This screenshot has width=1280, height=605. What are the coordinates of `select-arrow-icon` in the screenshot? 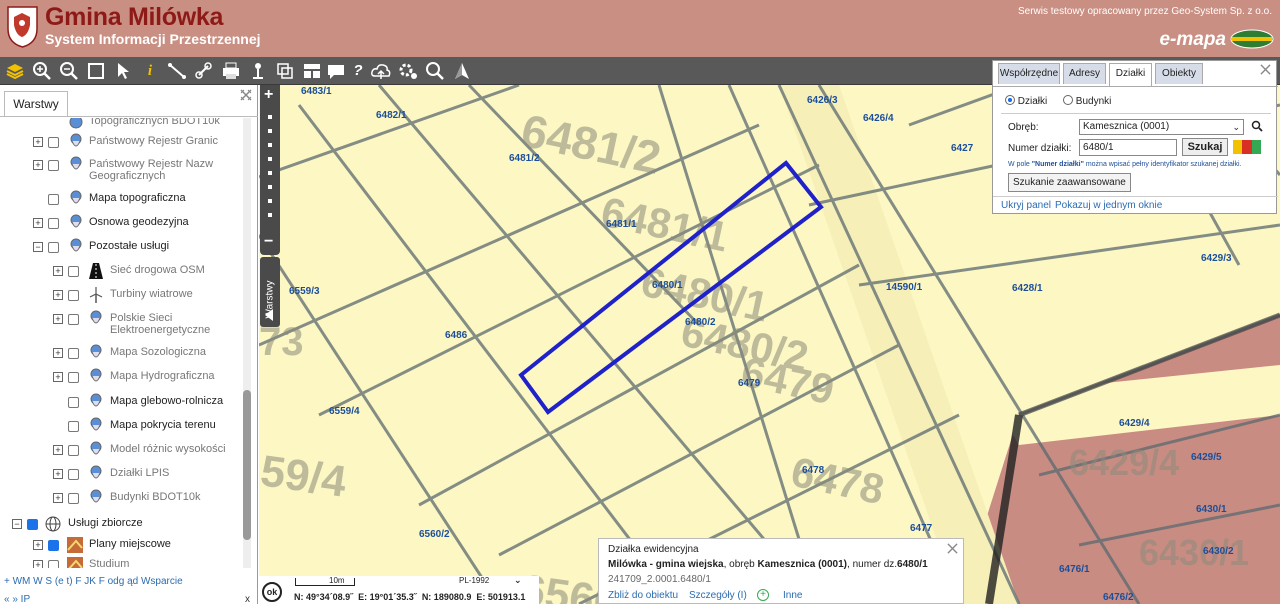 It's located at (123, 71).